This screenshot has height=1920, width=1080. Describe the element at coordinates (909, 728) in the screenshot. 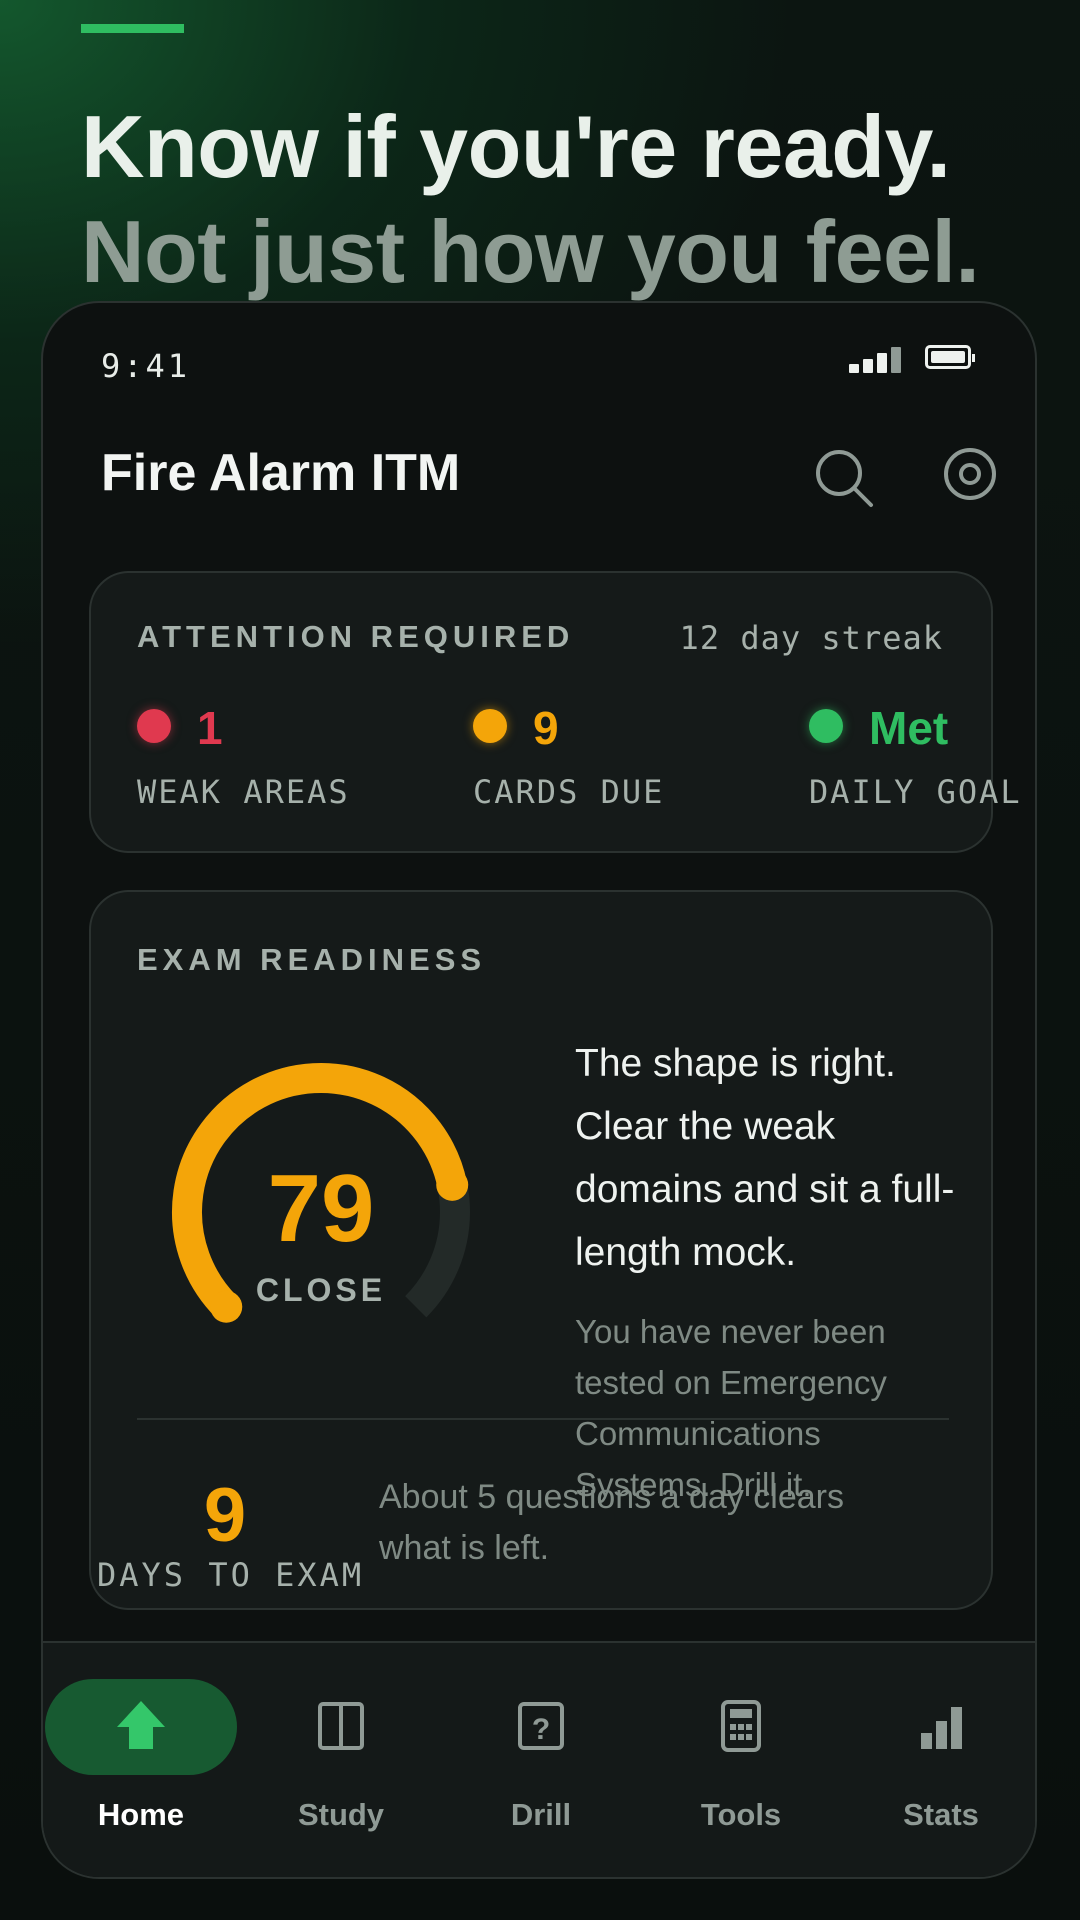

I see `metric-value: Met` at that location.